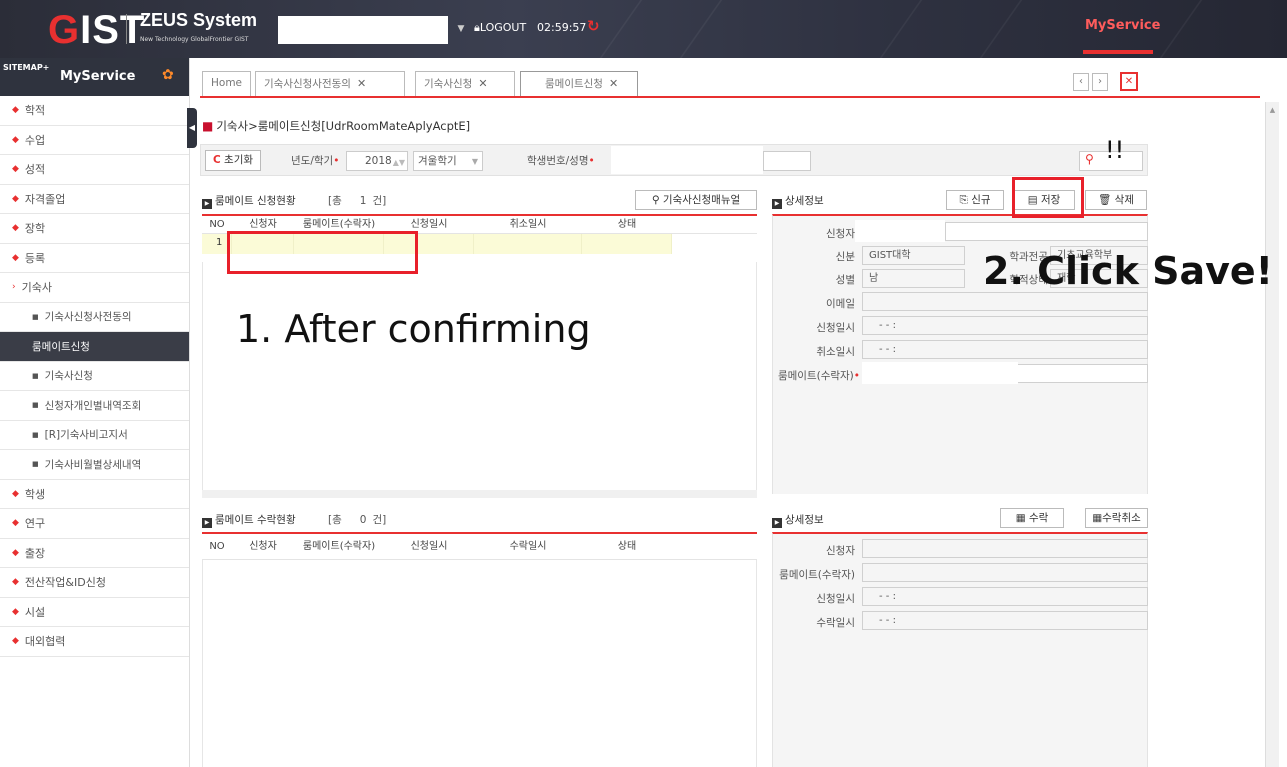 This screenshot has height=767, width=1287. Describe the element at coordinates (377, 161) in the screenshot. I see `year-input: 2018 ▲▼` at that location.